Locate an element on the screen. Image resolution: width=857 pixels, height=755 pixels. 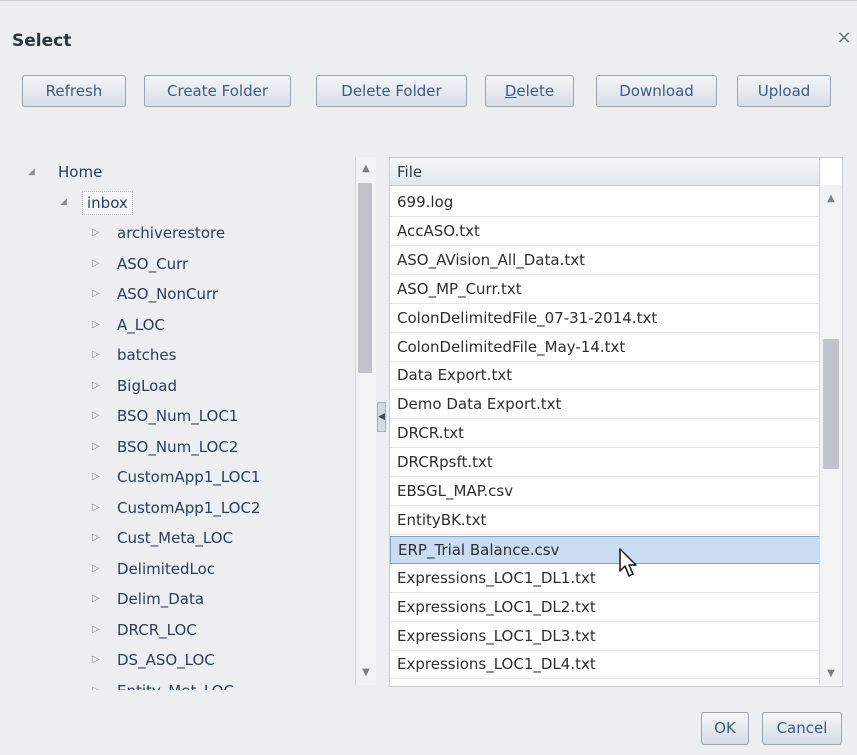
file-row: EntityBK.txt is located at coordinates (605, 521).